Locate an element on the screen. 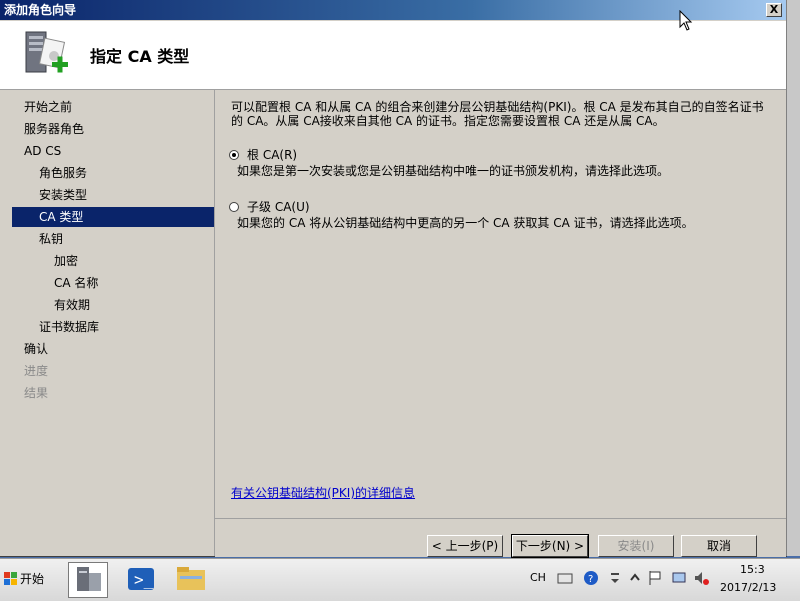 The width and height of the screenshot is (800, 601). powershell-icon: >_ is located at coordinates (141, 579).